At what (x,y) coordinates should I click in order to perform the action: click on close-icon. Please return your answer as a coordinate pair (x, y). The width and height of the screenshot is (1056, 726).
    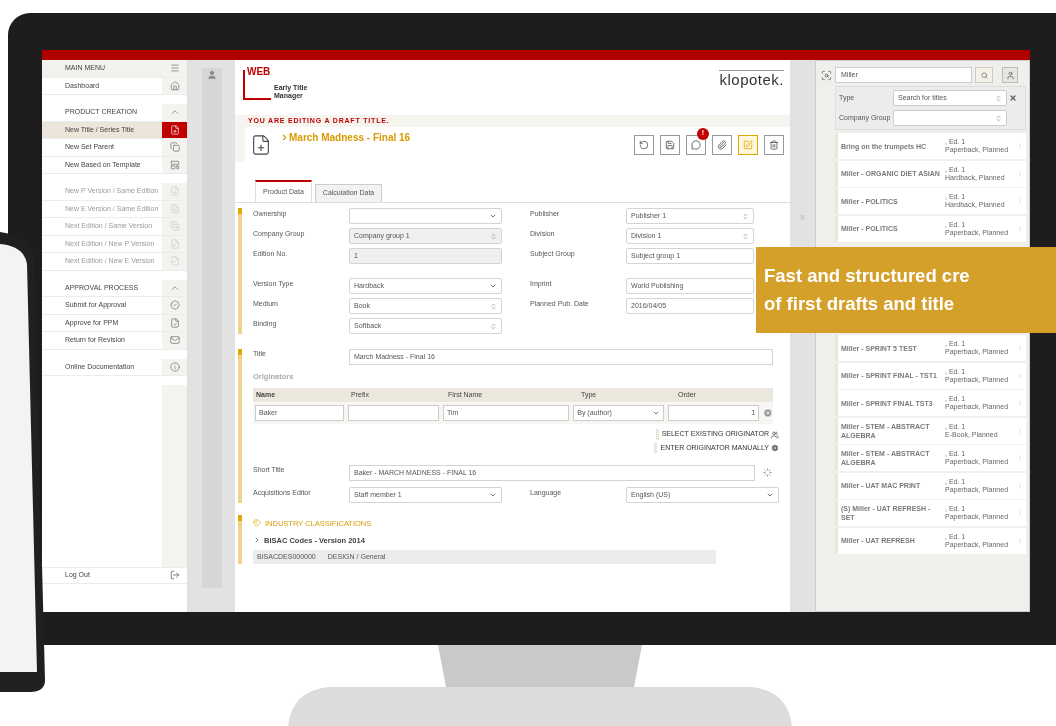
    Looking at the image, I should click on (1013, 98).